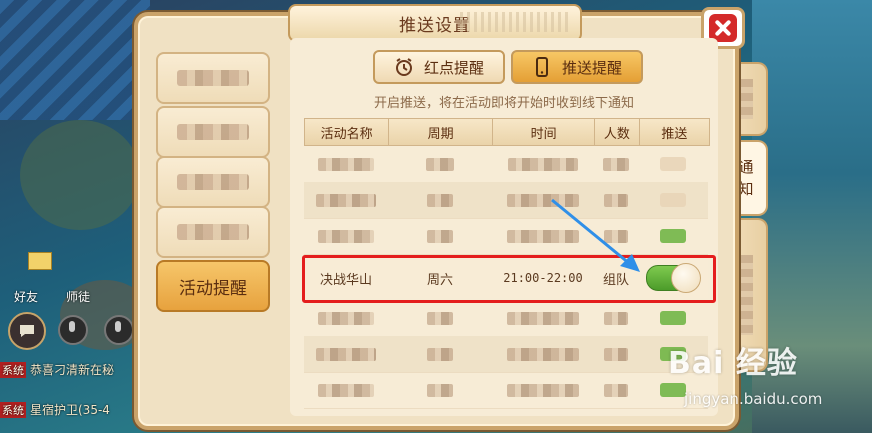 The width and height of the screenshot is (872, 433). I want to click on watermark-logo: Bai 经验, so click(733, 363).